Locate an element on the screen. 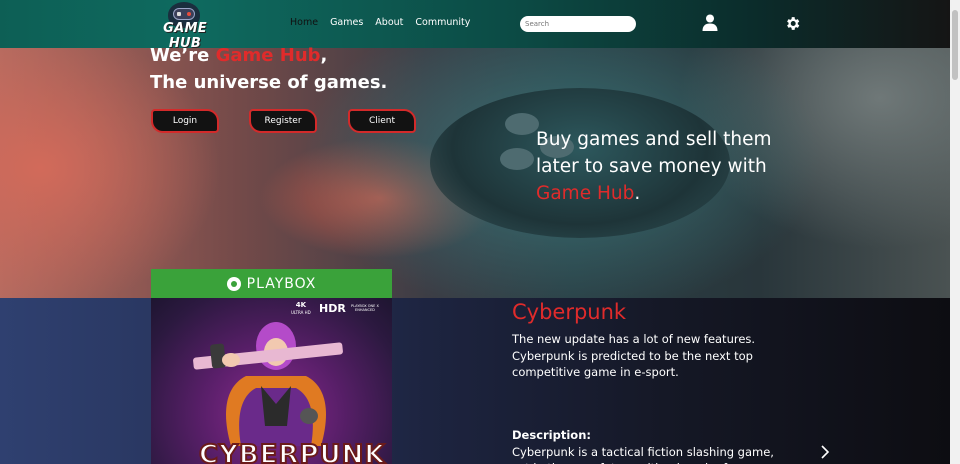 Image resolution: width=960 pixels, height=464 pixels. cover-hdr-badge: HDR is located at coordinates (332, 308).